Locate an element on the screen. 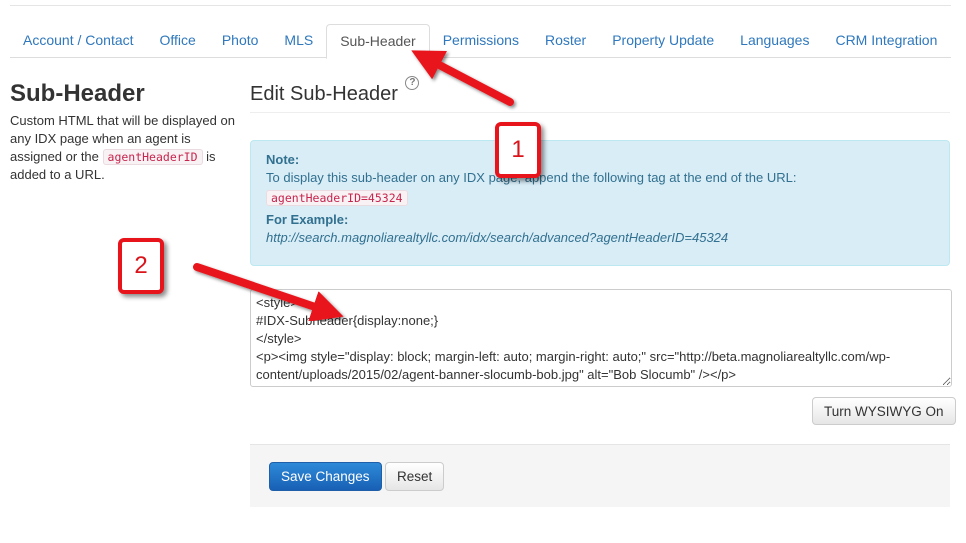  annotation-callout-1: 1 is located at coordinates (518, 150).